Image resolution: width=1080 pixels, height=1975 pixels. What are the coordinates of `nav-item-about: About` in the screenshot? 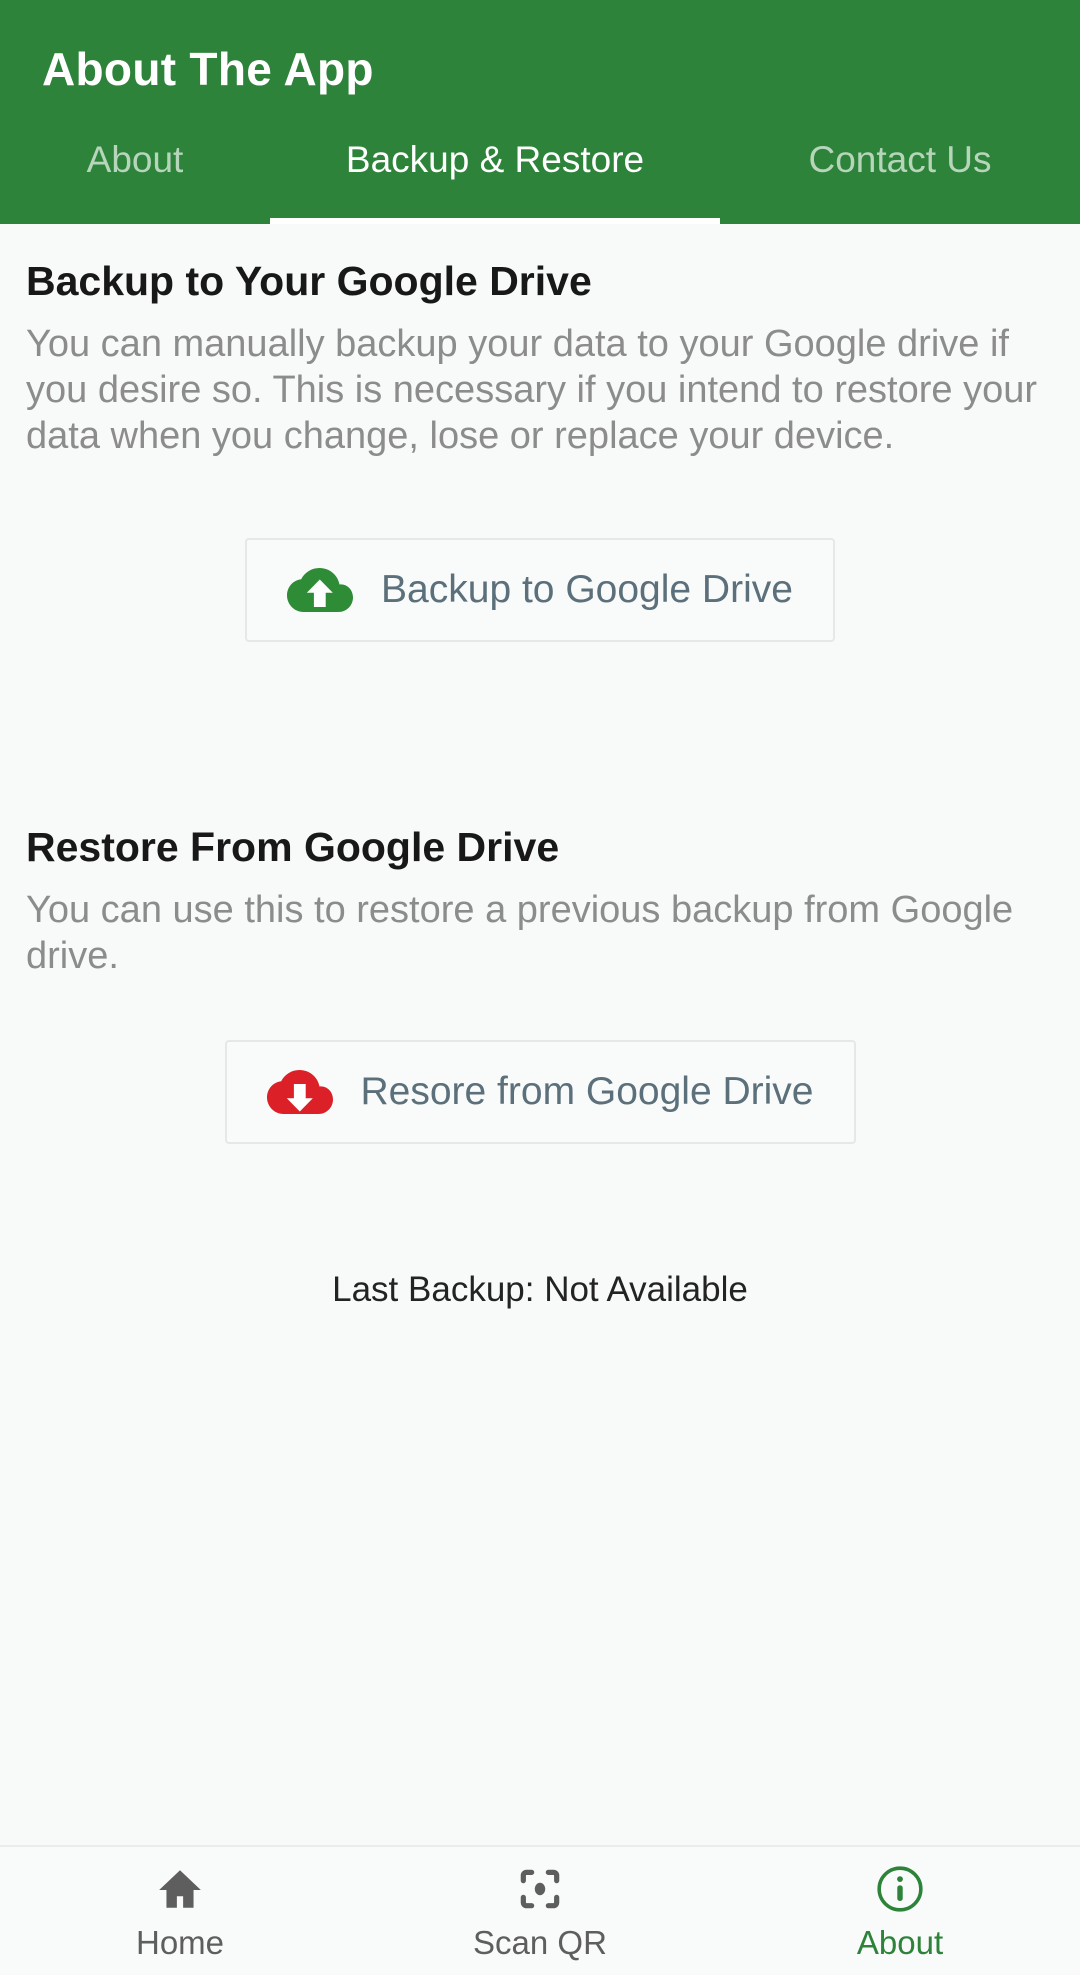 It's located at (900, 1911).